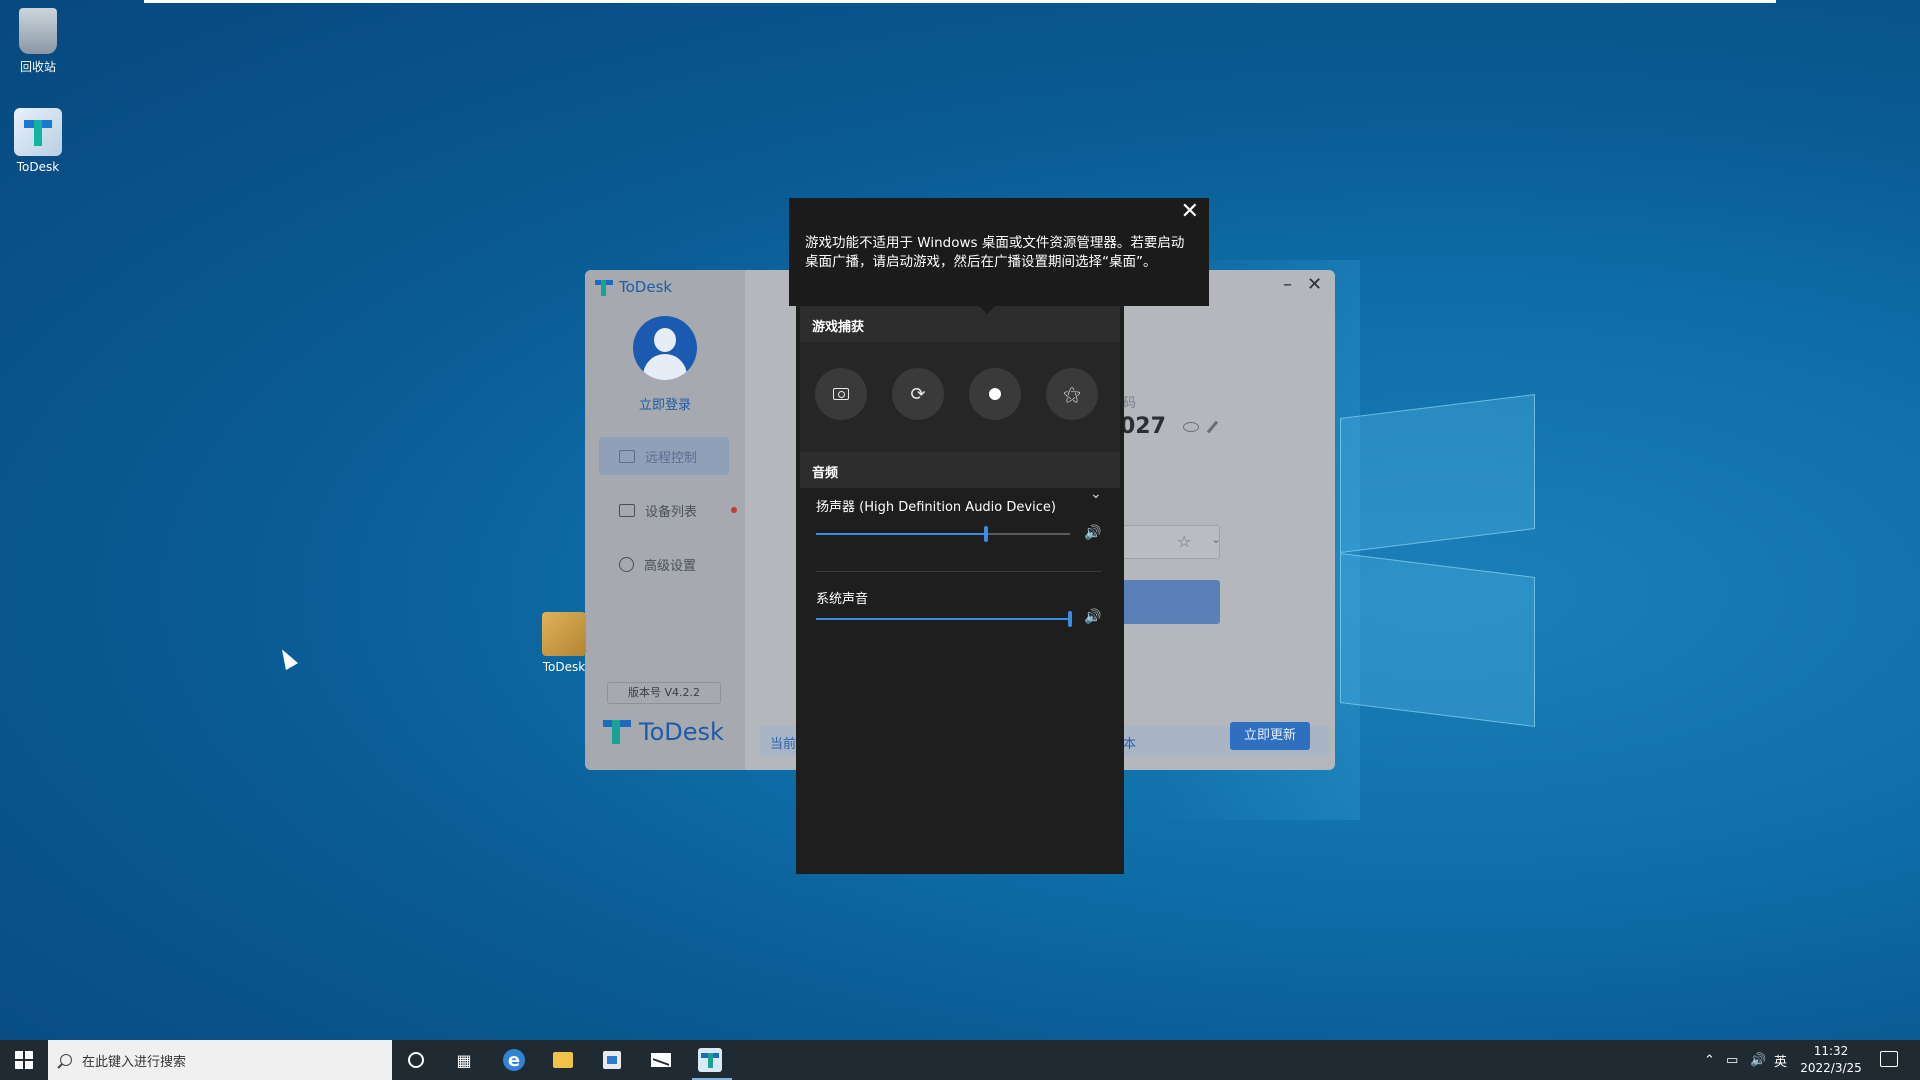 Image resolution: width=1920 pixels, height=1080 pixels. I want to click on monitor-icon, so click(627, 456).